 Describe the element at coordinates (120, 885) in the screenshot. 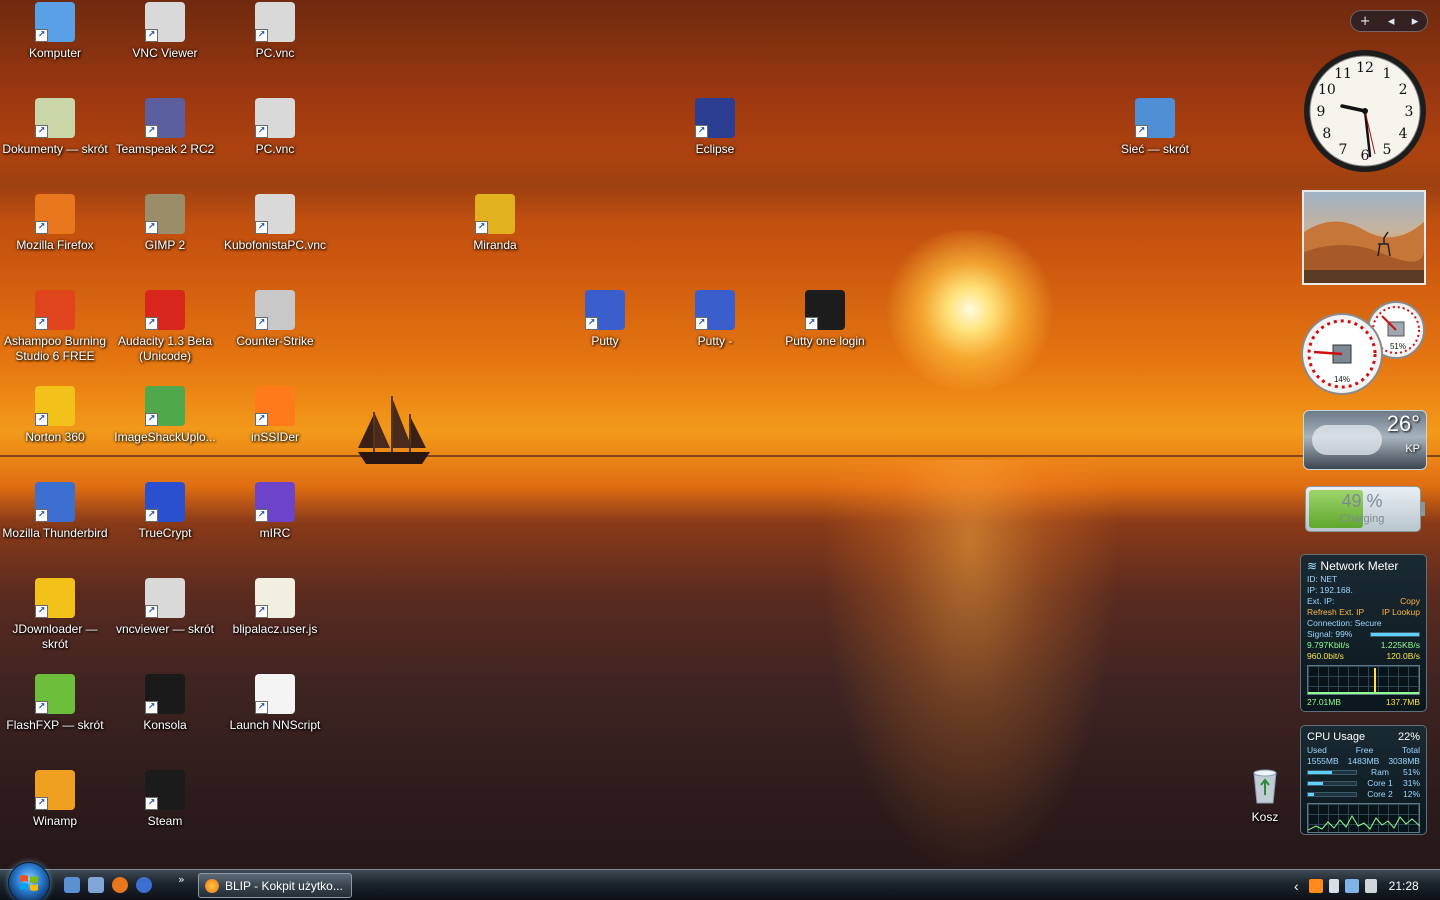

I see `firefox-quicklaunch-icon` at that location.